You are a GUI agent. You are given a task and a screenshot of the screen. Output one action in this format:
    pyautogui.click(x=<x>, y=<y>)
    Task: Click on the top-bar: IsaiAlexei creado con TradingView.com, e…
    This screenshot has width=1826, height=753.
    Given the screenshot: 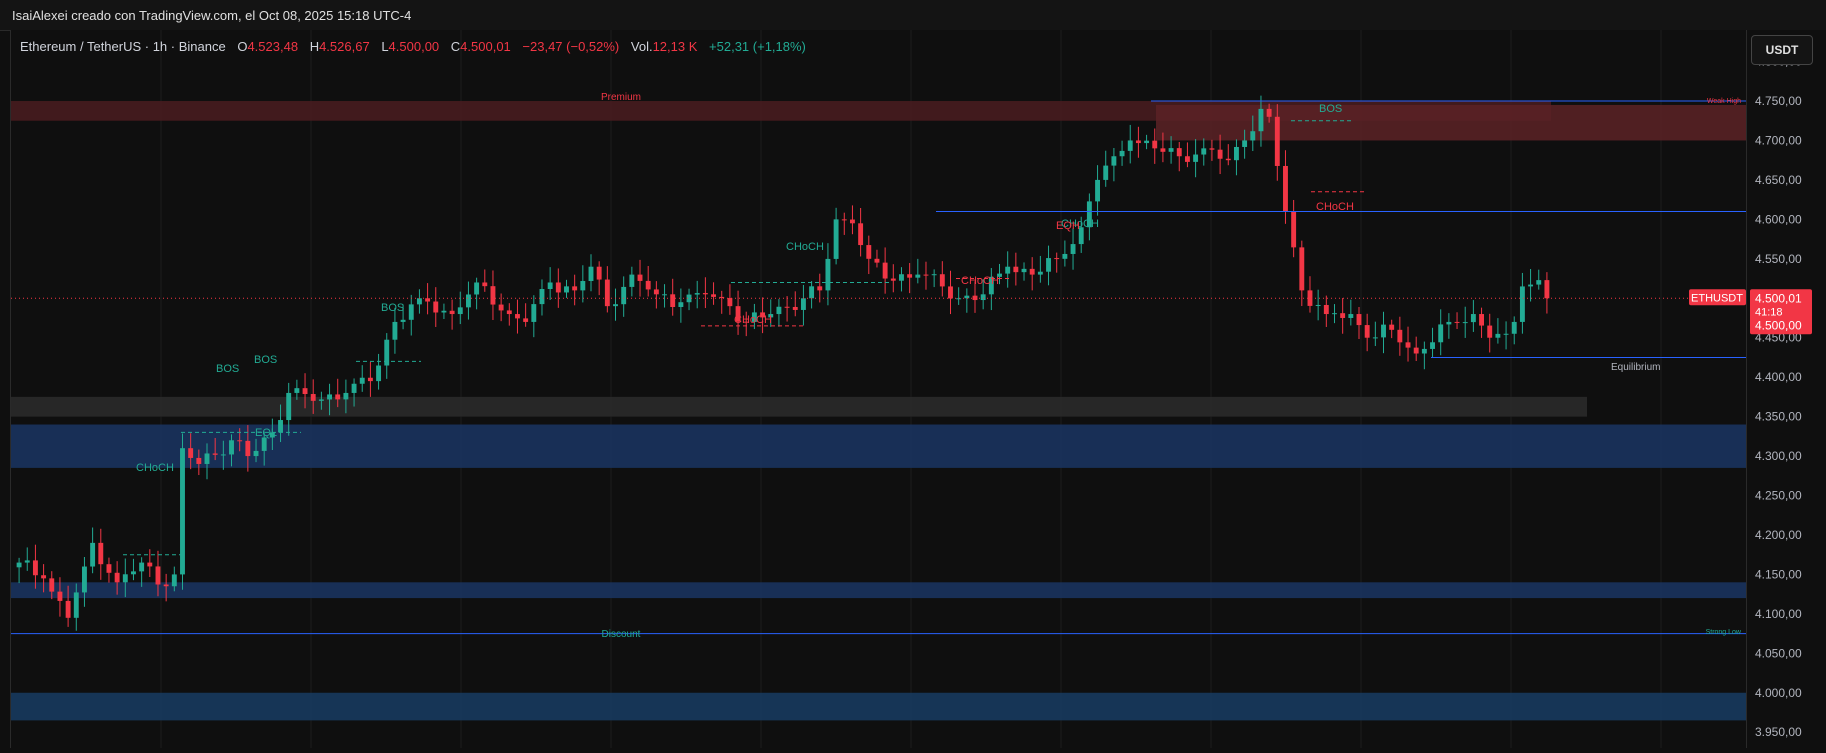 What is the action you would take?
    pyautogui.click(x=913, y=15)
    